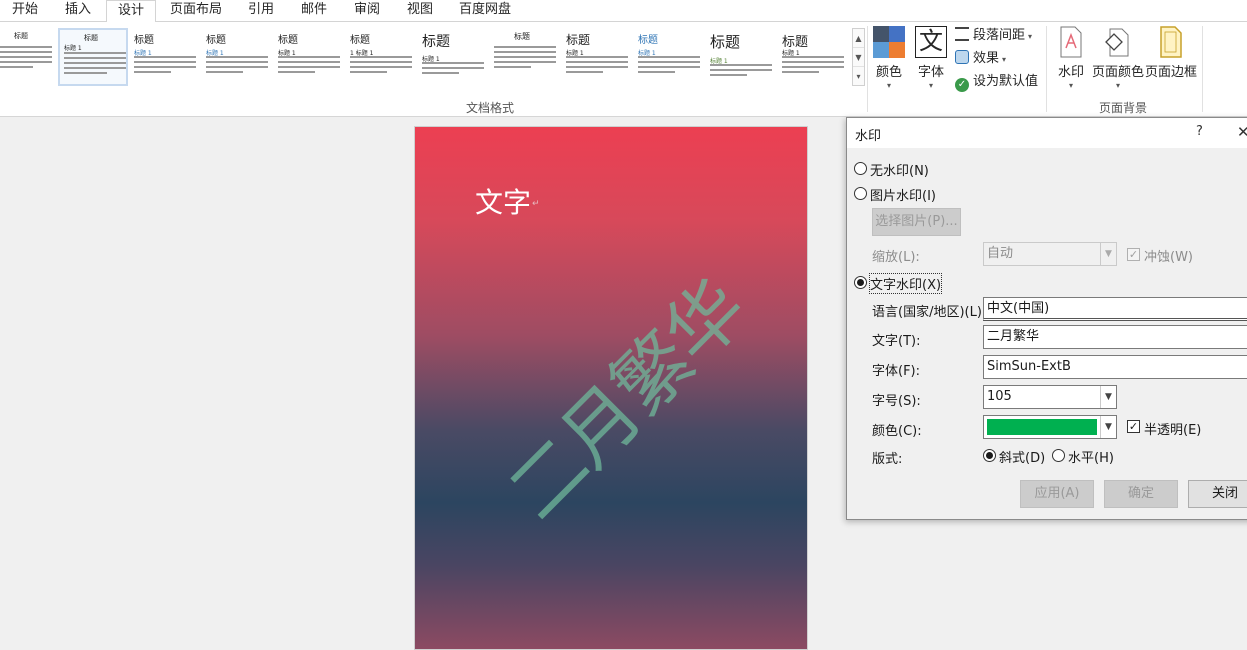  What do you see at coordinates (996, 82) in the screenshot?
I see `set-as-default-button: ✓ 设为默认值` at bounding box center [996, 82].